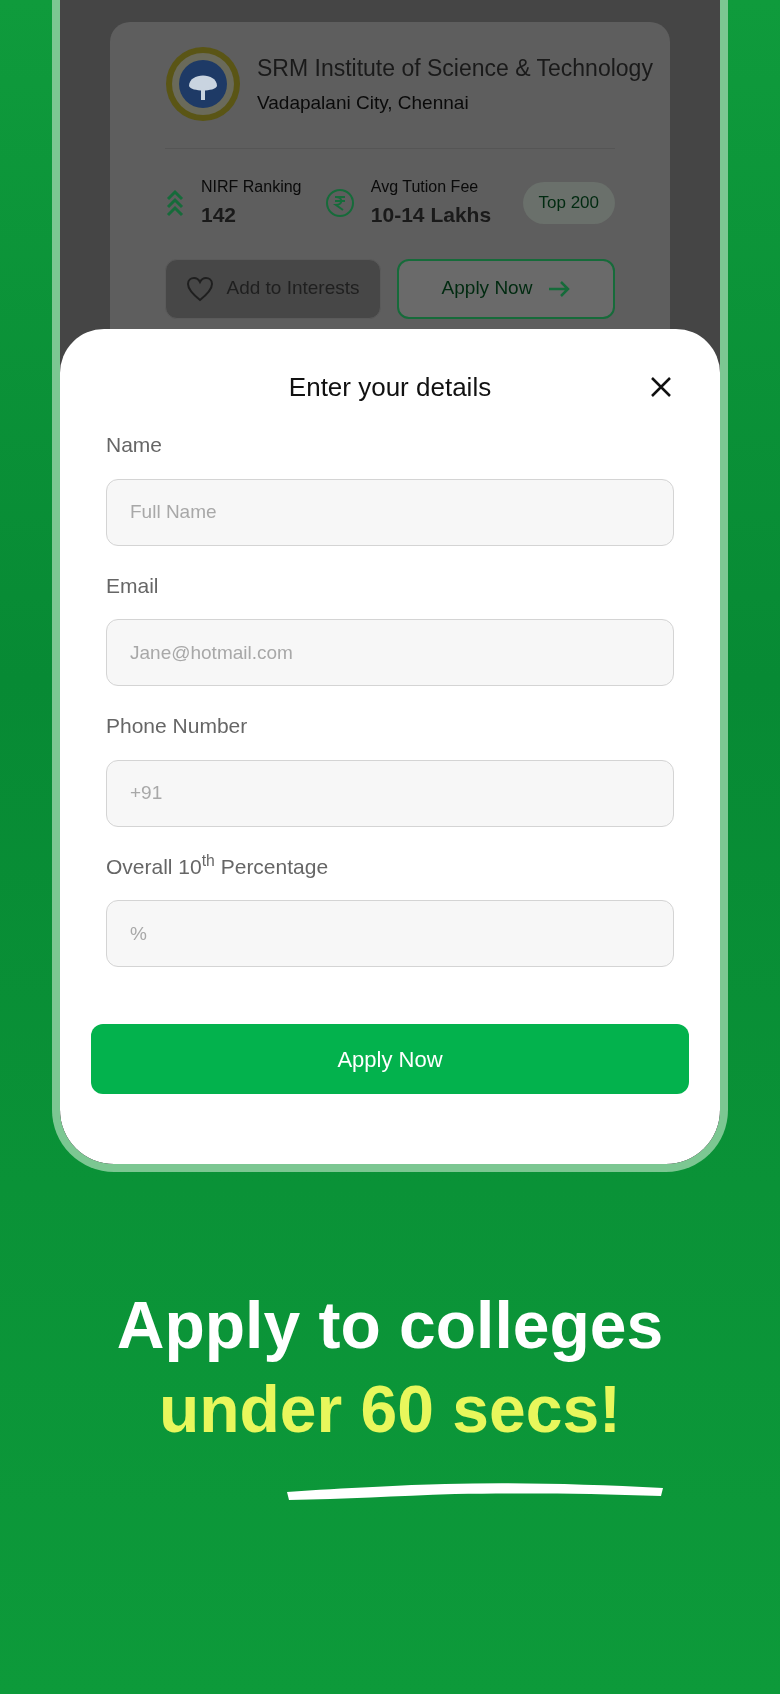 This screenshot has width=780, height=1694. Describe the element at coordinates (390, 512) in the screenshot. I see `text-field: Full Name` at that location.